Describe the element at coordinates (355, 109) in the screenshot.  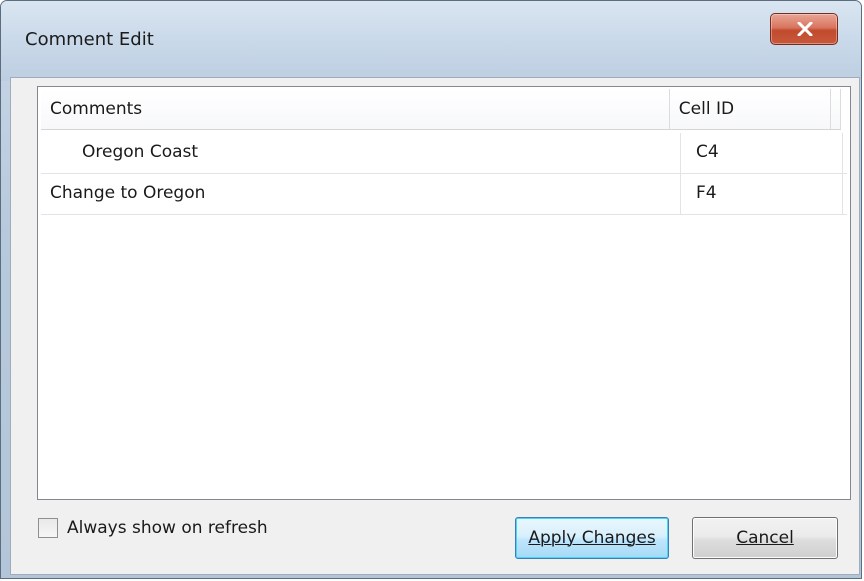
I see `column-header-comments: Comments` at that location.